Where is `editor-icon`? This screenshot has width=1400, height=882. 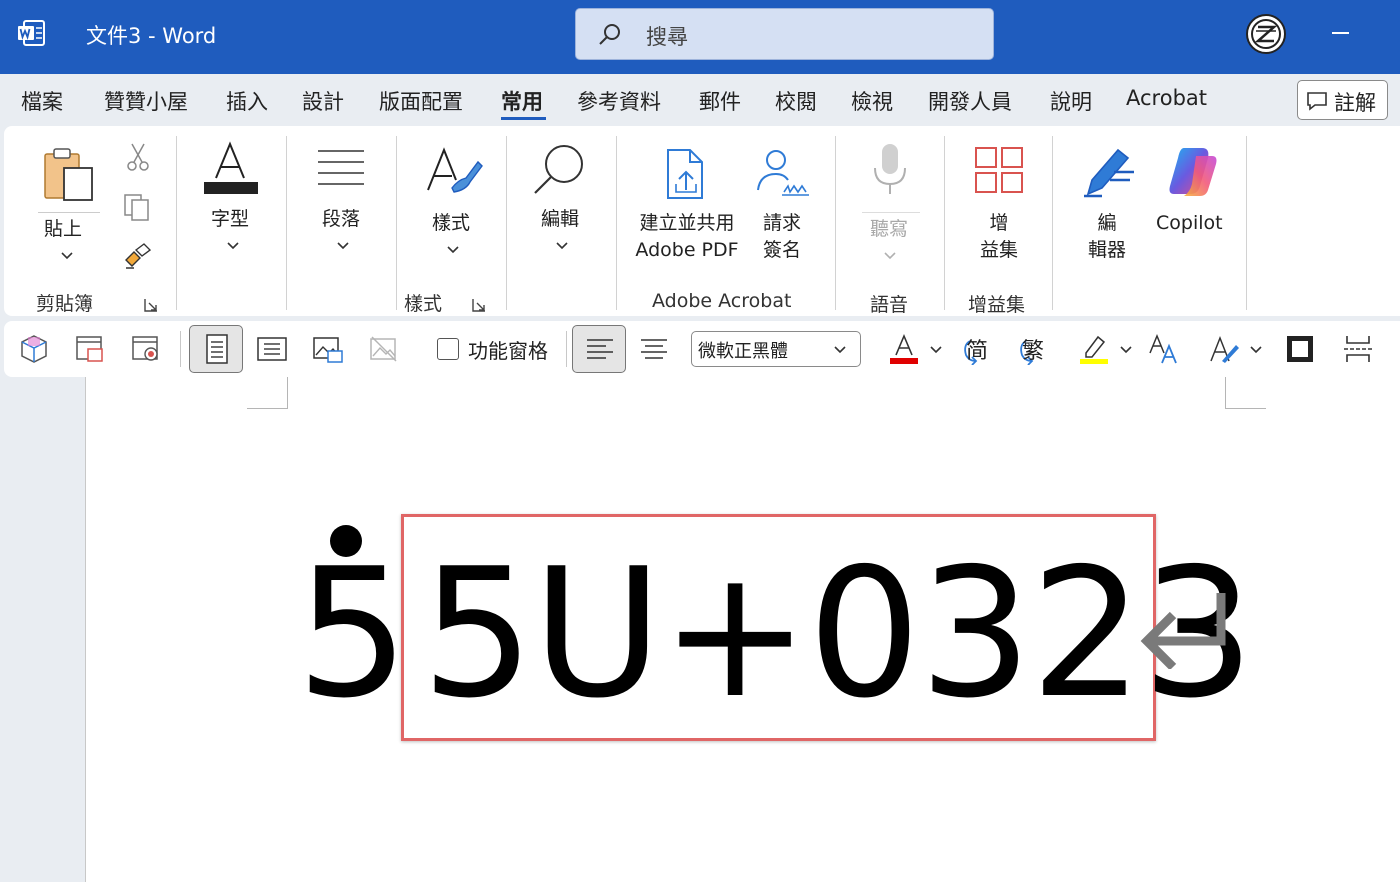 editor-icon is located at coordinates (1109, 173).